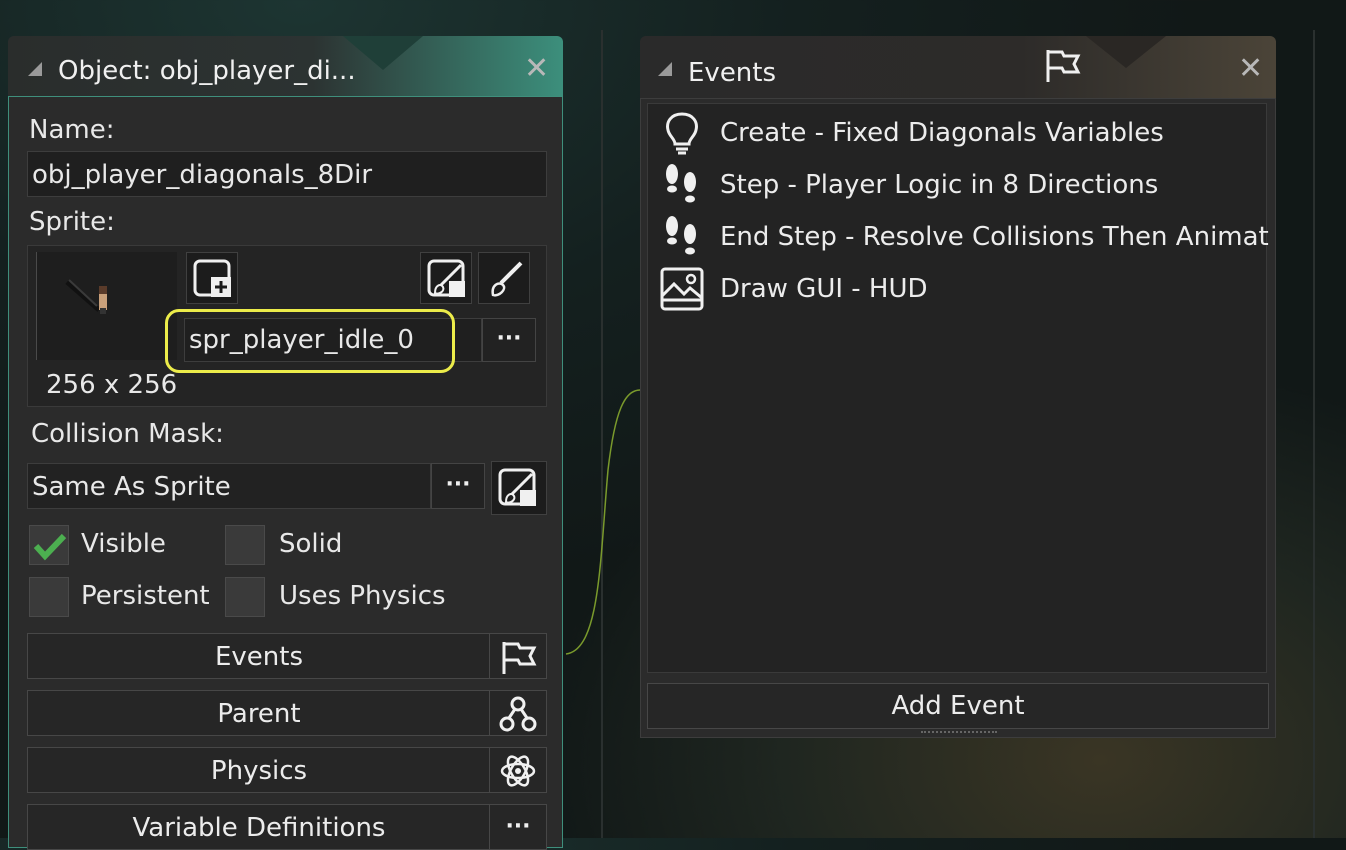 This screenshot has height=850, width=1346. I want to click on event-label: Create - Fixed Diagonals Variables, so click(942, 133).